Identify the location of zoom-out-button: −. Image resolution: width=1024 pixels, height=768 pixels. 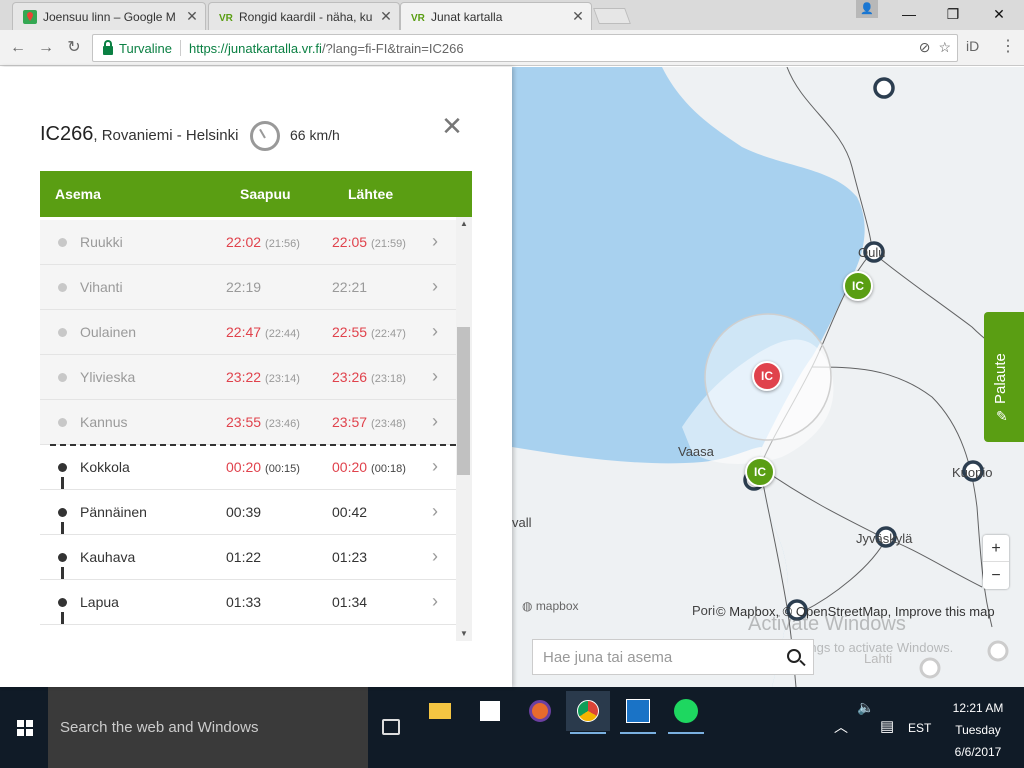
(996, 575).